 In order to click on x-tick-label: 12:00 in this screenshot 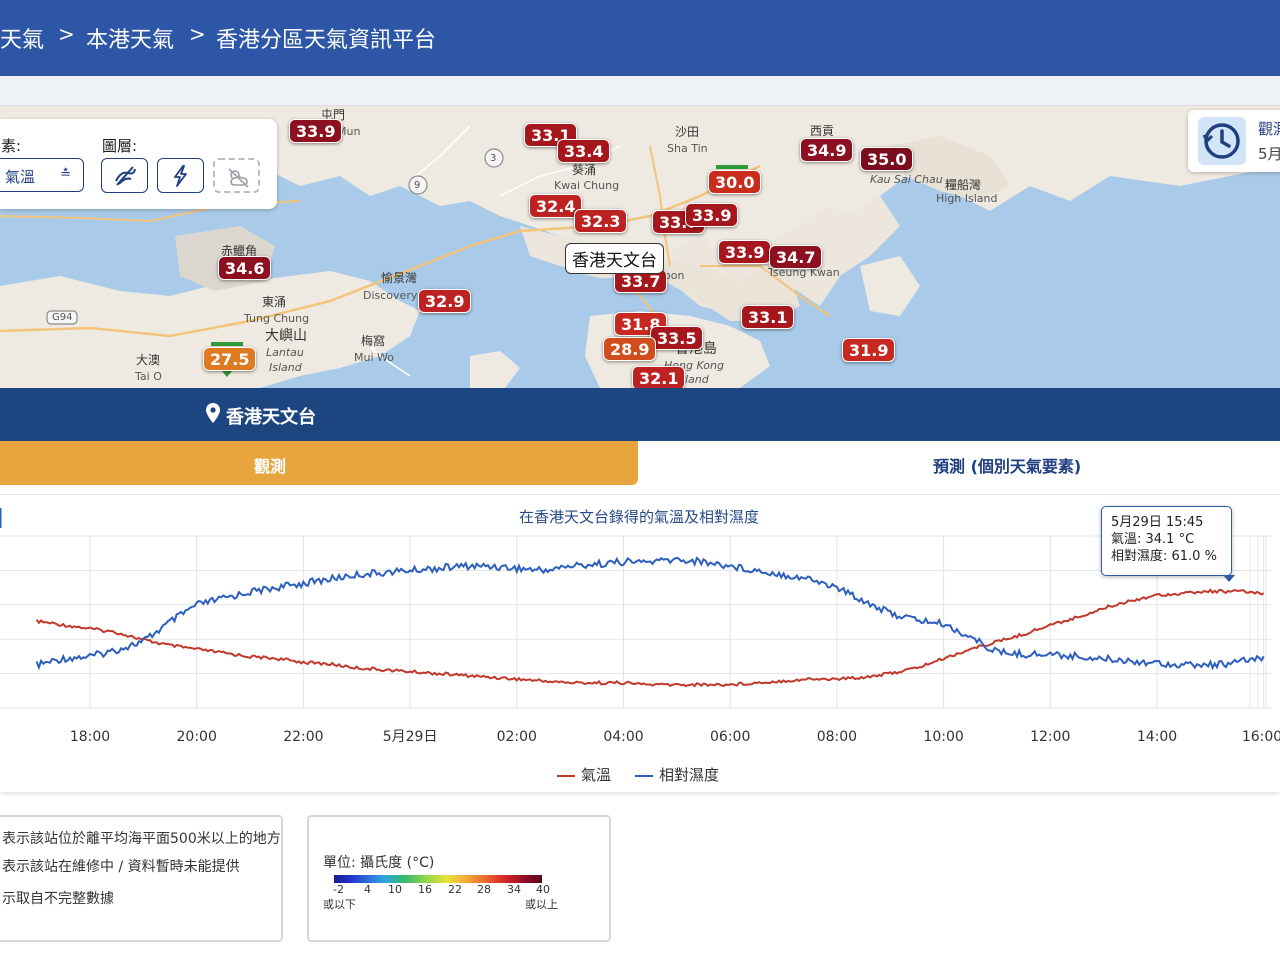, I will do `click(1050, 737)`.